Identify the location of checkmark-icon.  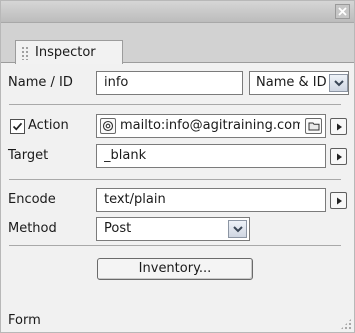
(17, 126).